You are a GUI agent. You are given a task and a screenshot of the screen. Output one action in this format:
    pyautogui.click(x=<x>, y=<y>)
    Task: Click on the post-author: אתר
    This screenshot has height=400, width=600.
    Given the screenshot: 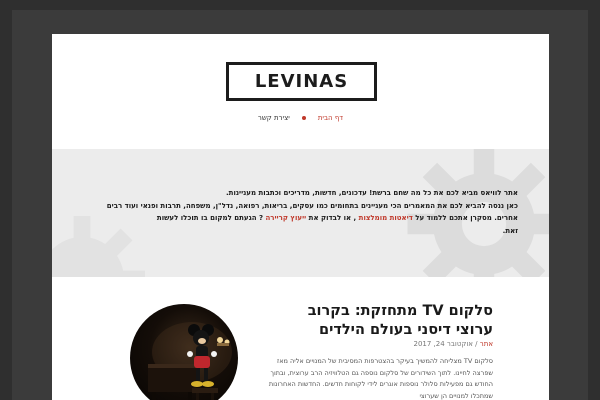 What is the action you would take?
    pyautogui.click(x=486, y=344)
    